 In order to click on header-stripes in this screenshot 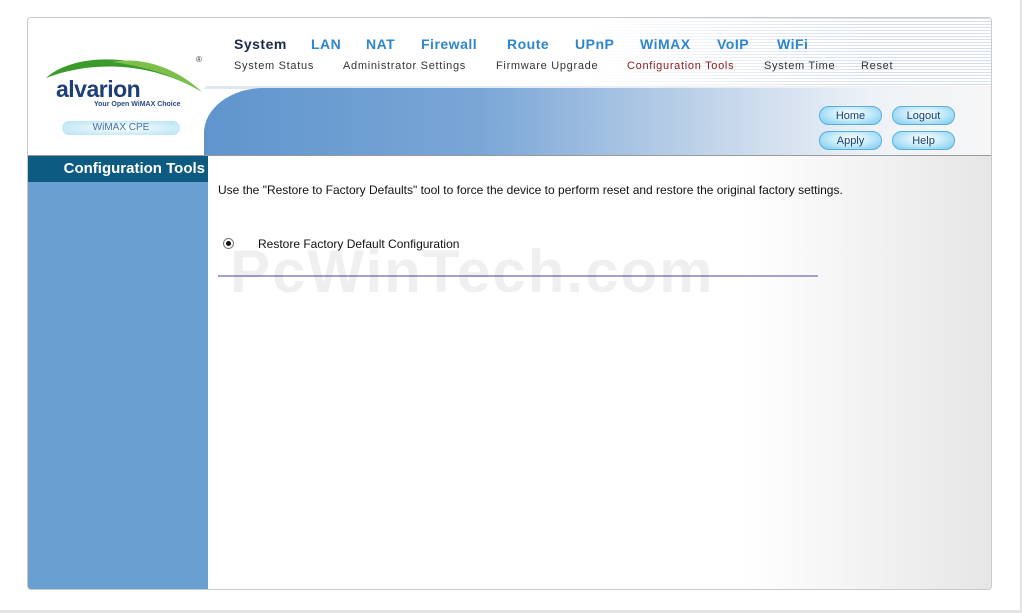, I will do `click(789, 54)`.